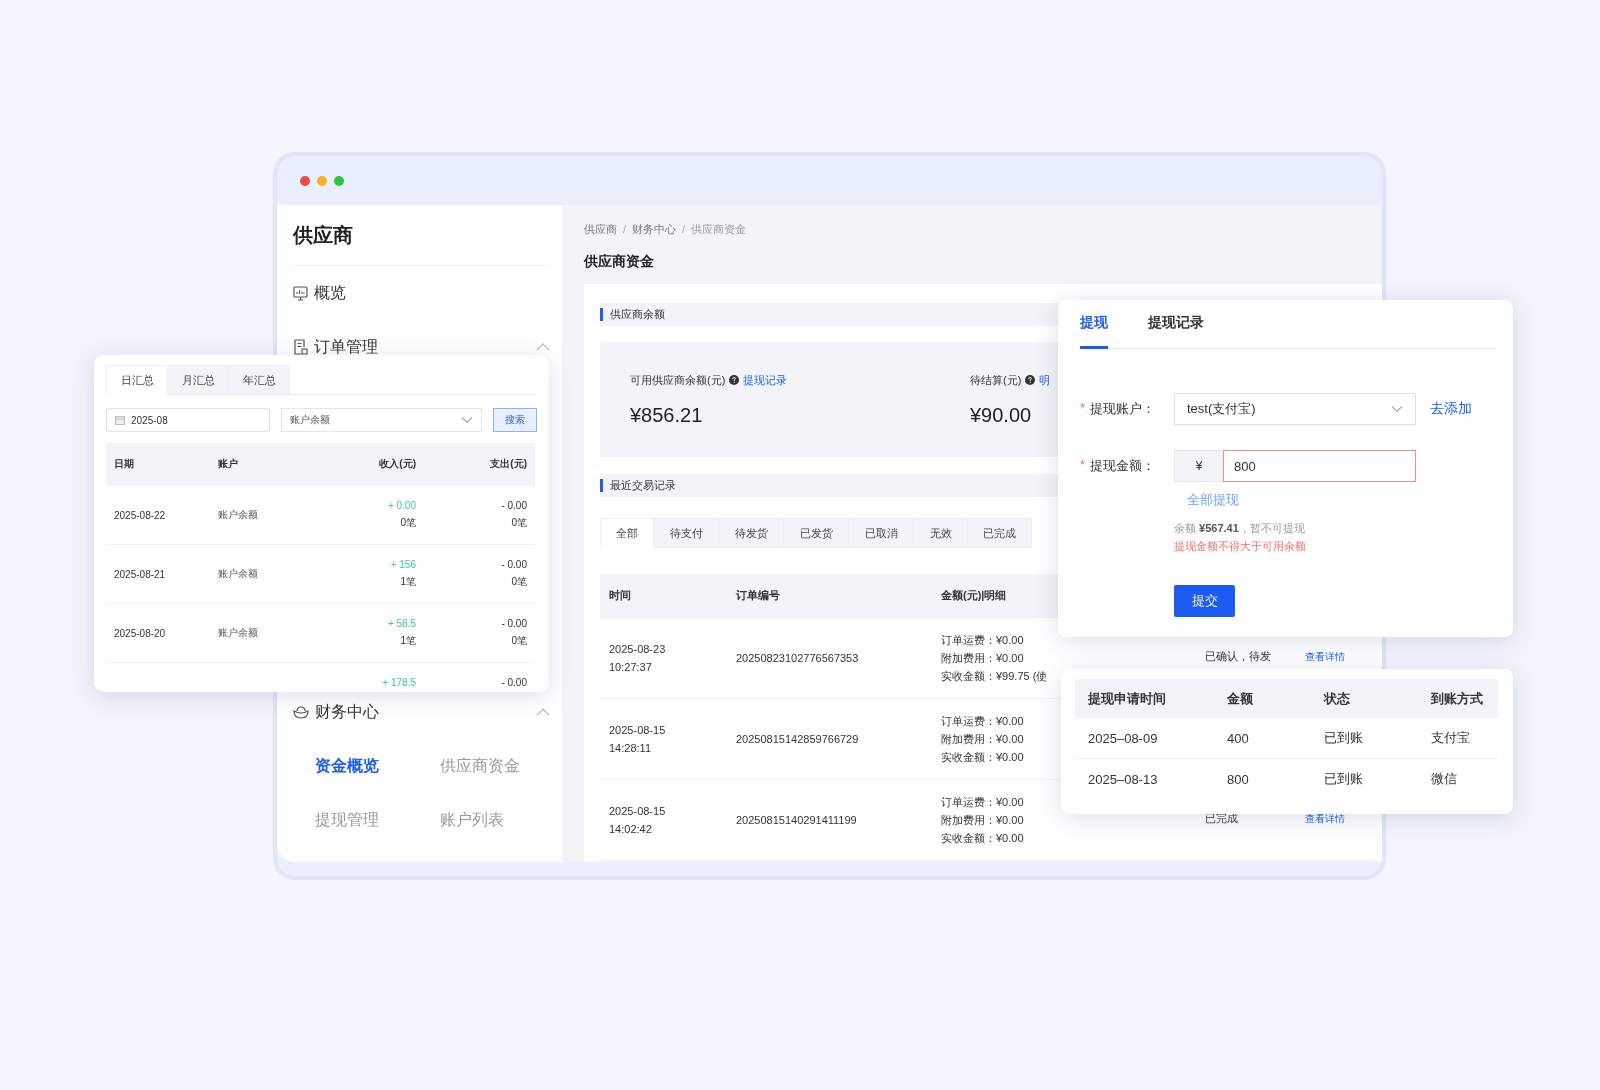 Image resolution: width=1600 pixels, height=1090 pixels. What do you see at coordinates (994, 676) in the screenshot?
I see `amount-detail: 实收金额：¥99.75 (使` at bounding box center [994, 676].